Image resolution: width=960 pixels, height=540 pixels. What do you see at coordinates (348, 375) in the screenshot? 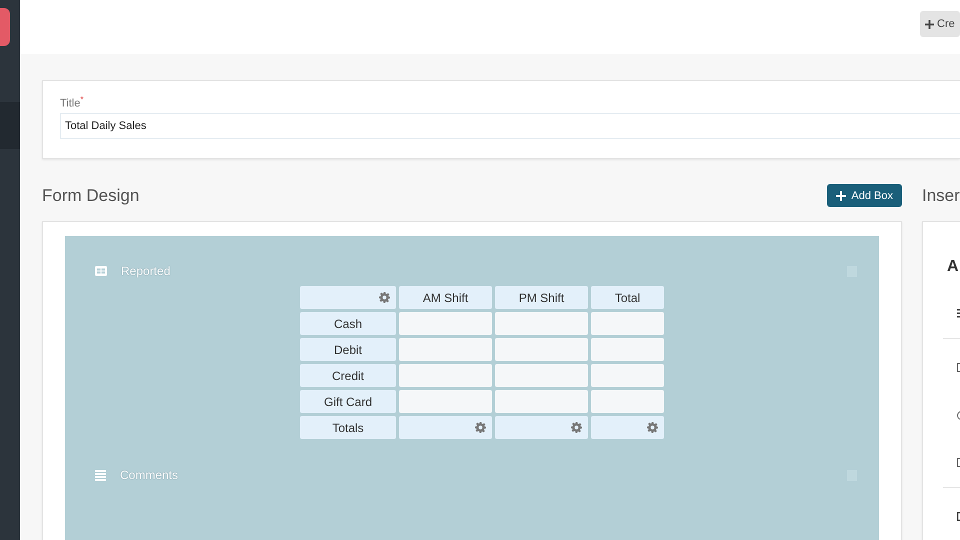
I see `row-label: Credit` at bounding box center [348, 375].